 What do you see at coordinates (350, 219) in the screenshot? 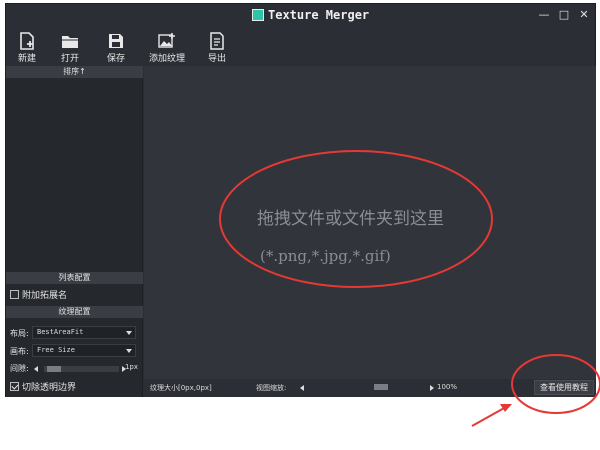
I see `drop-hint-text: 拖拽文件或文件夹到这里` at bounding box center [350, 219].